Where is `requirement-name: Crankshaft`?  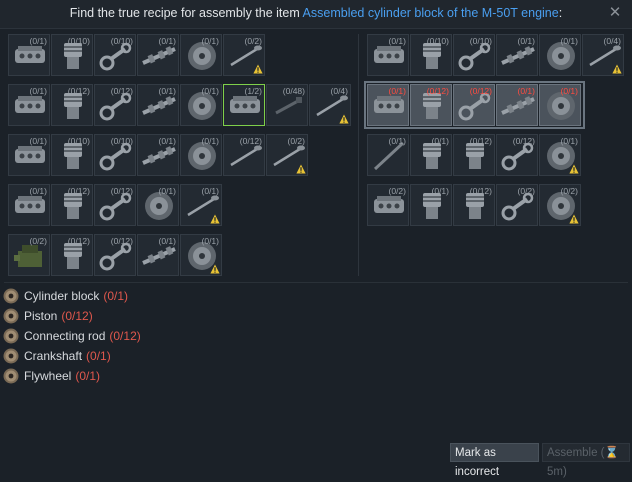 requirement-name: Crankshaft is located at coordinates (53, 356).